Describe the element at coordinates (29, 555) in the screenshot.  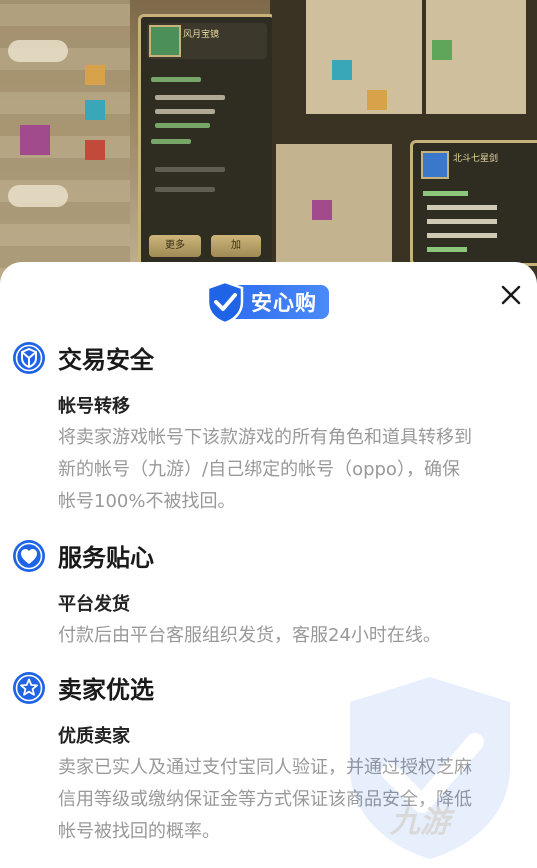
I see `heart-icon` at that location.